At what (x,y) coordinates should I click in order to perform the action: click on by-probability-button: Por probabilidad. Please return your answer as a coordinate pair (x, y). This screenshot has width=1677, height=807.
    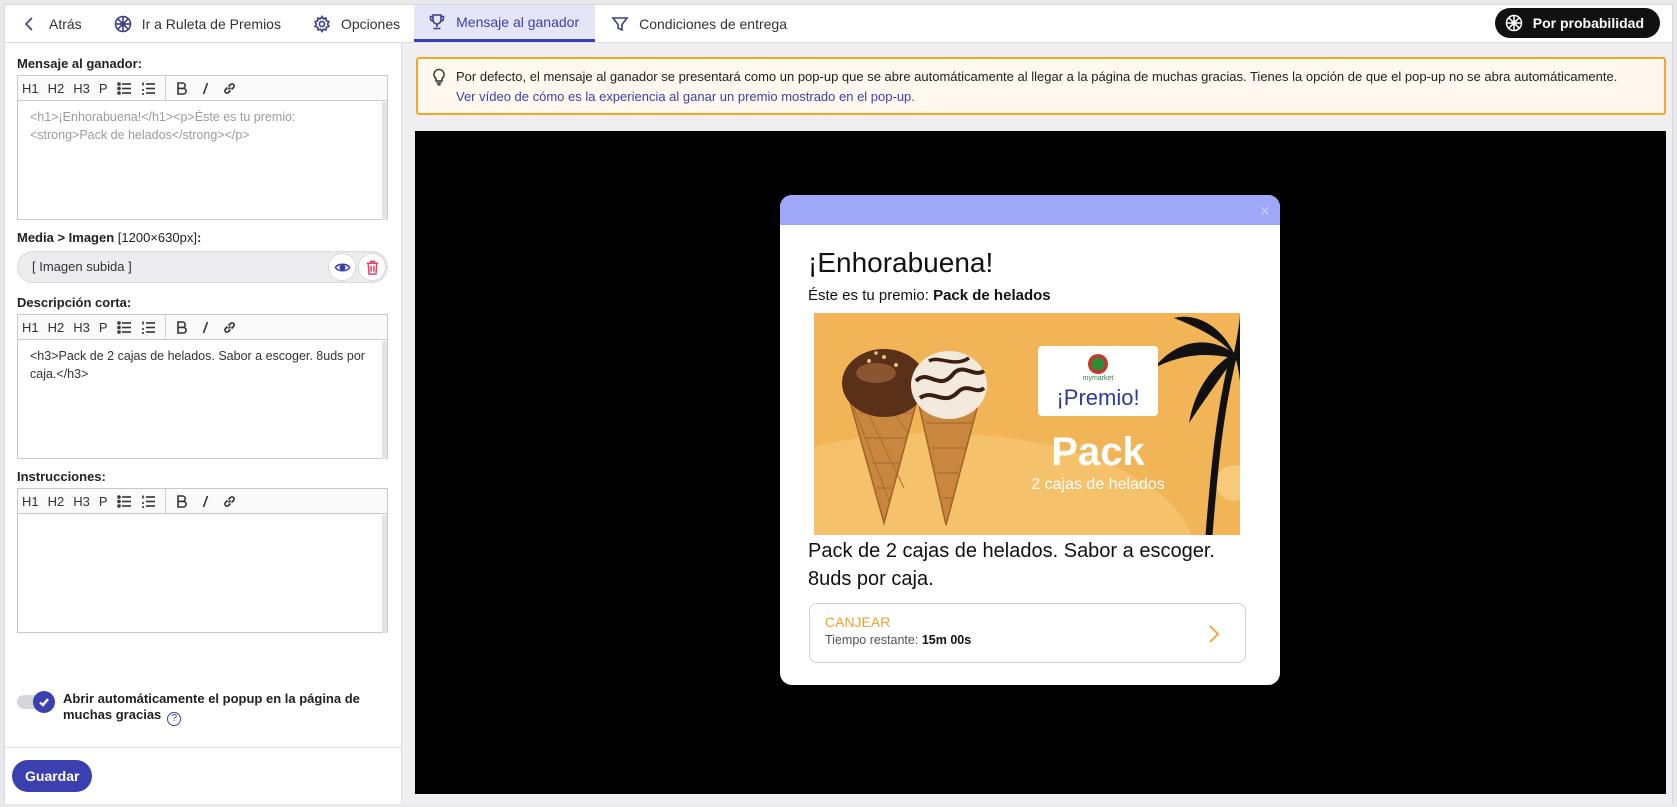
    Looking at the image, I should click on (1577, 23).